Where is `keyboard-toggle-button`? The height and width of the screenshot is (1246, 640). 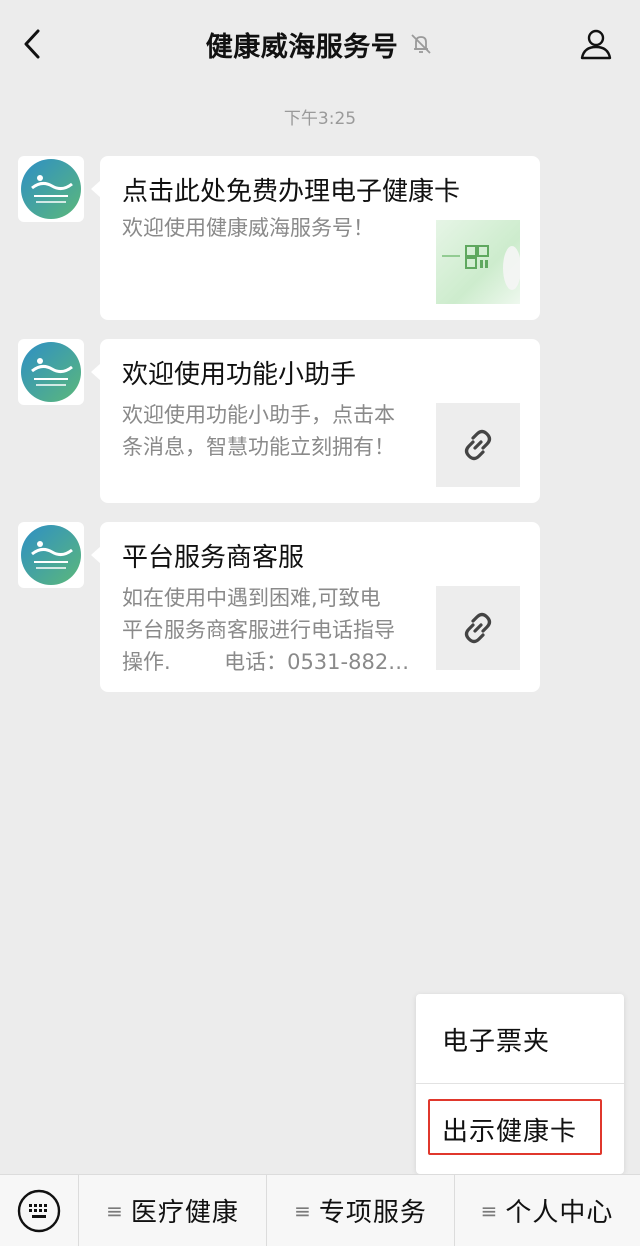 keyboard-toggle-button is located at coordinates (39, 1210).